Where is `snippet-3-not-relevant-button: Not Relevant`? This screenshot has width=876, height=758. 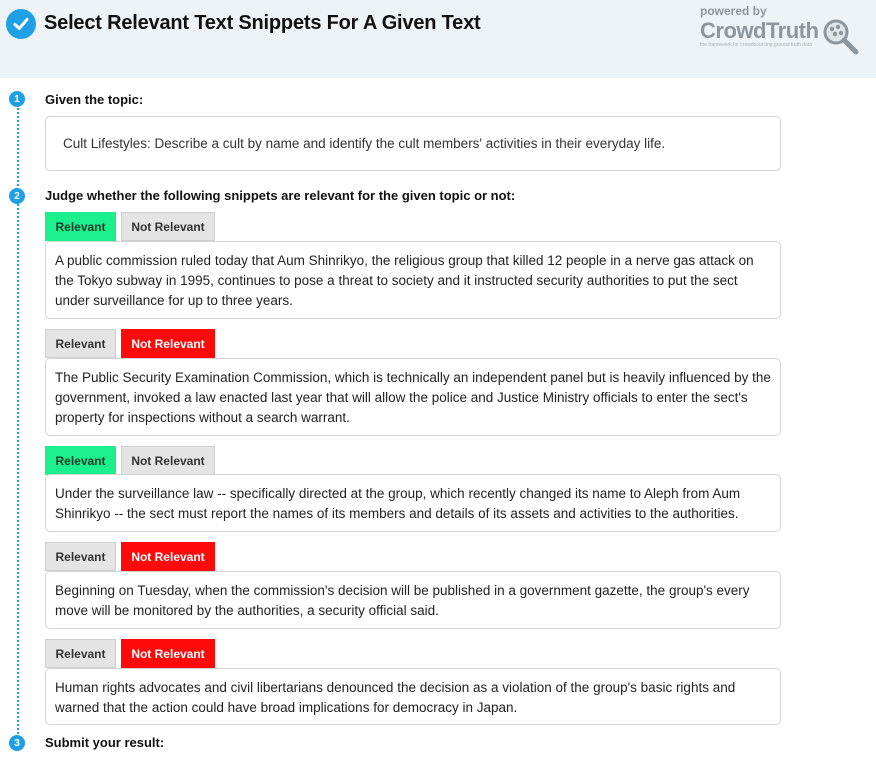 snippet-3-not-relevant-button: Not Relevant is located at coordinates (168, 460).